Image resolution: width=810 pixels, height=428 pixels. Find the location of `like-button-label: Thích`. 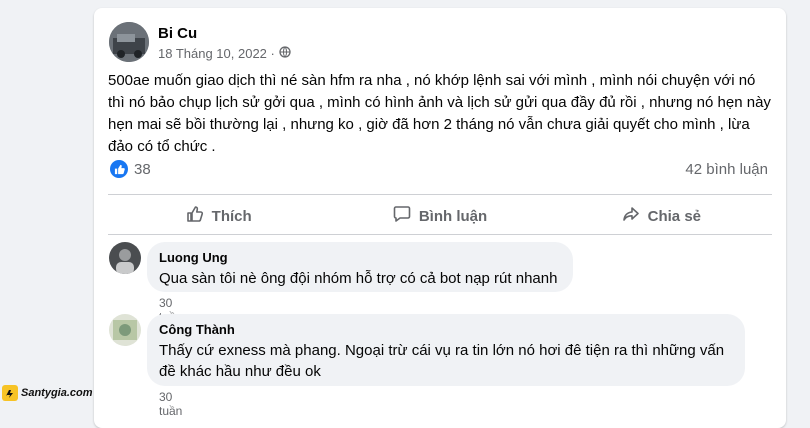

like-button-label: Thích is located at coordinates (231, 216).